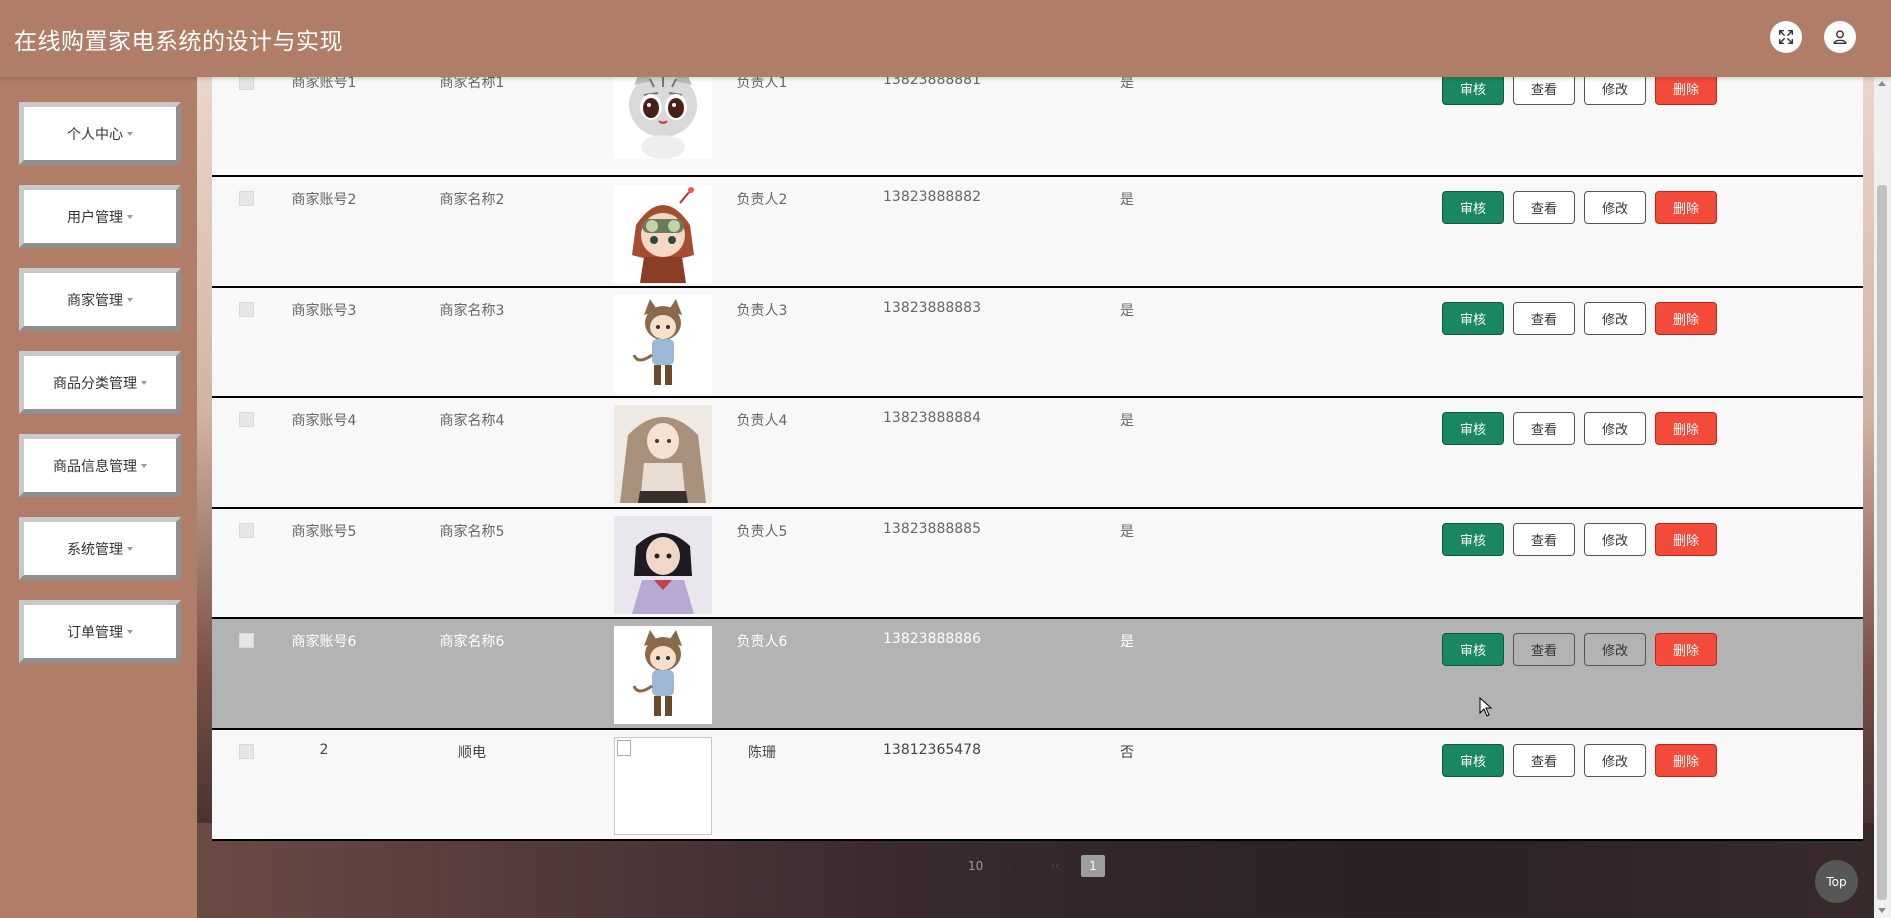 The image size is (1891, 918). Describe the element at coordinates (324, 750) in the screenshot. I see `cell-account: 2` at that location.